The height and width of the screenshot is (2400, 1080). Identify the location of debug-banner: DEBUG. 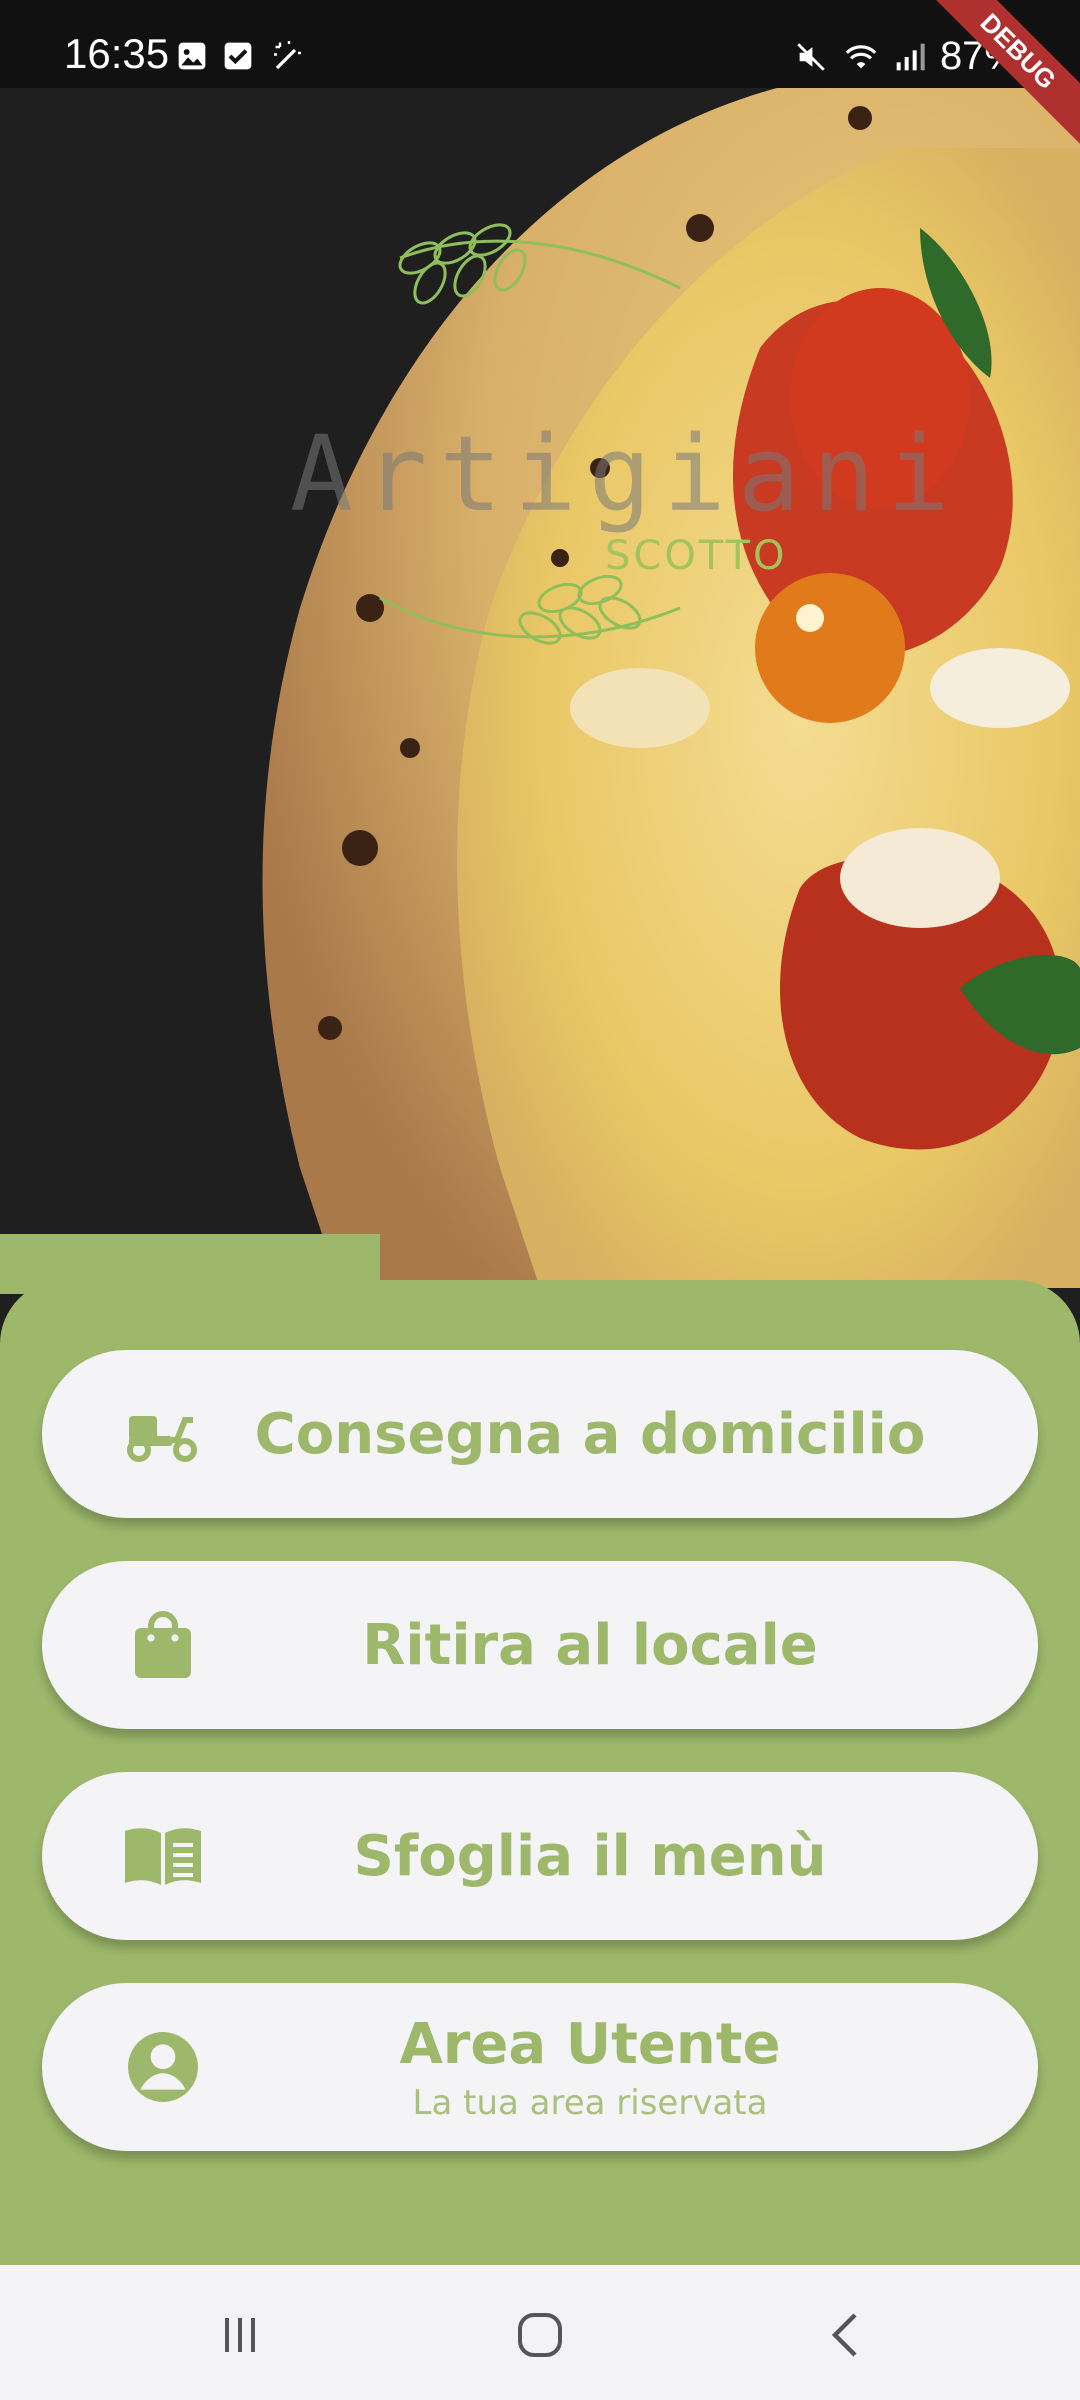
(1000, 80).